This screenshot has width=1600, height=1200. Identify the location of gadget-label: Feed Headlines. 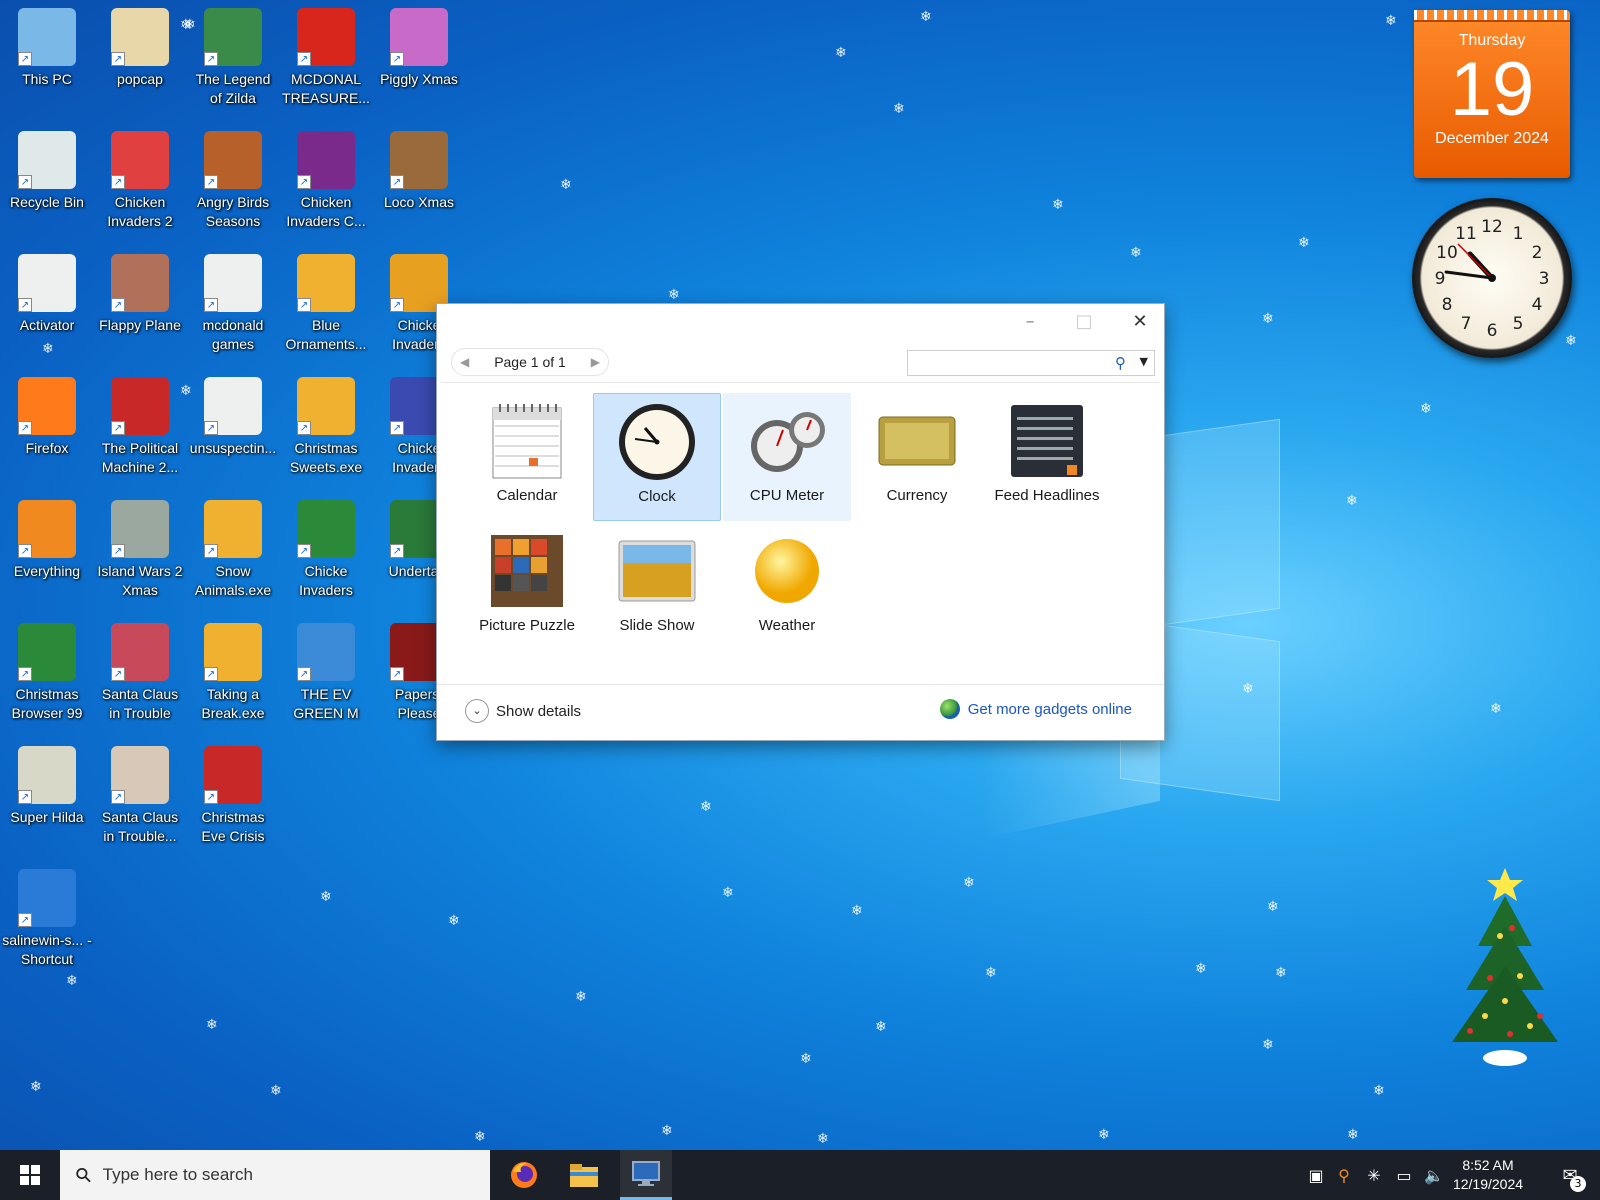
(1047, 495).